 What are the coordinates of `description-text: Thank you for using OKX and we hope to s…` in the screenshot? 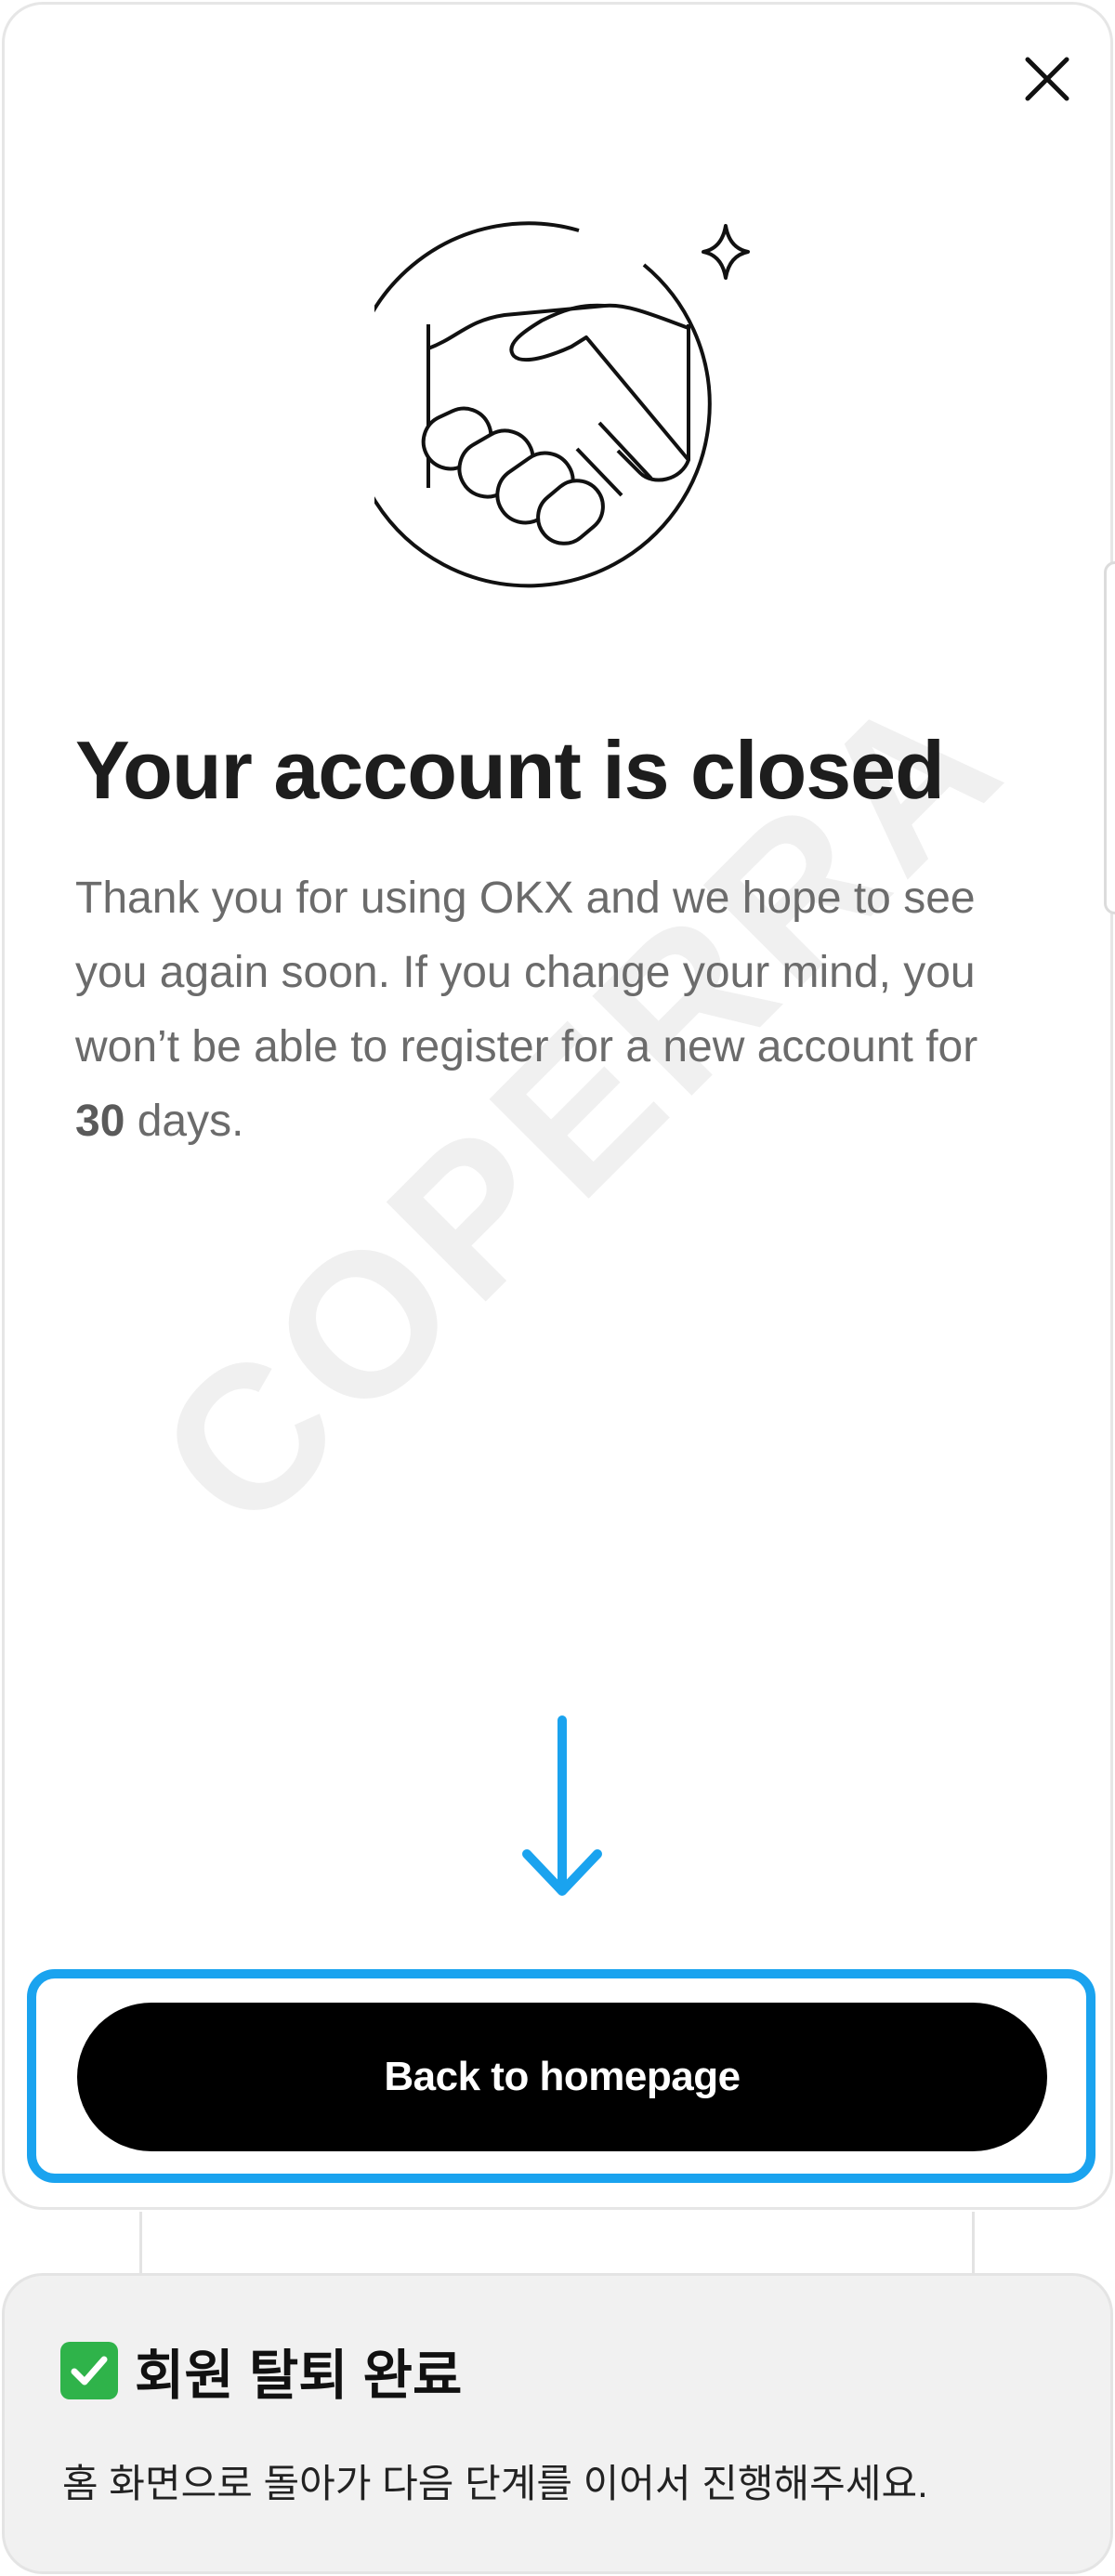 It's located at (526, 972).